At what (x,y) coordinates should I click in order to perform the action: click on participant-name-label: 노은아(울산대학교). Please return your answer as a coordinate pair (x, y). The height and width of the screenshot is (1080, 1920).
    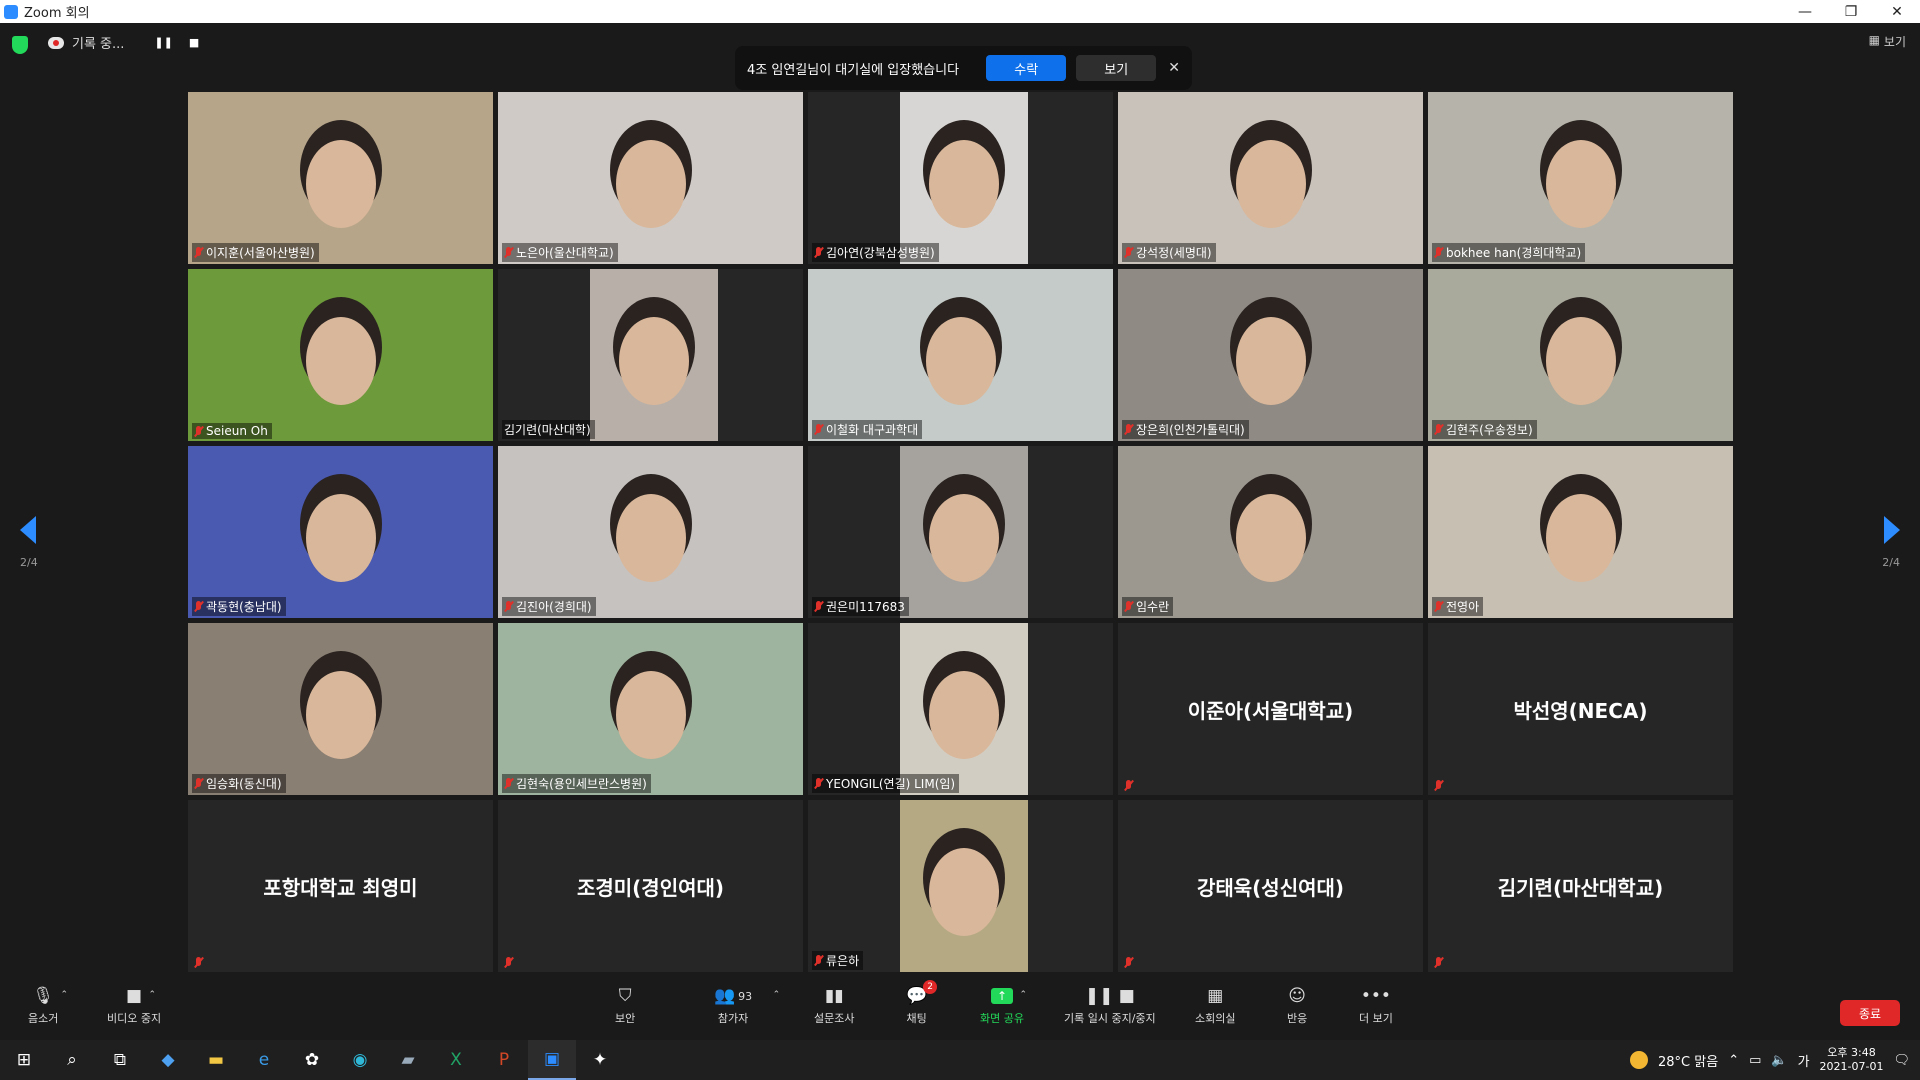
    Looking at the image, I should click on (560, 252).